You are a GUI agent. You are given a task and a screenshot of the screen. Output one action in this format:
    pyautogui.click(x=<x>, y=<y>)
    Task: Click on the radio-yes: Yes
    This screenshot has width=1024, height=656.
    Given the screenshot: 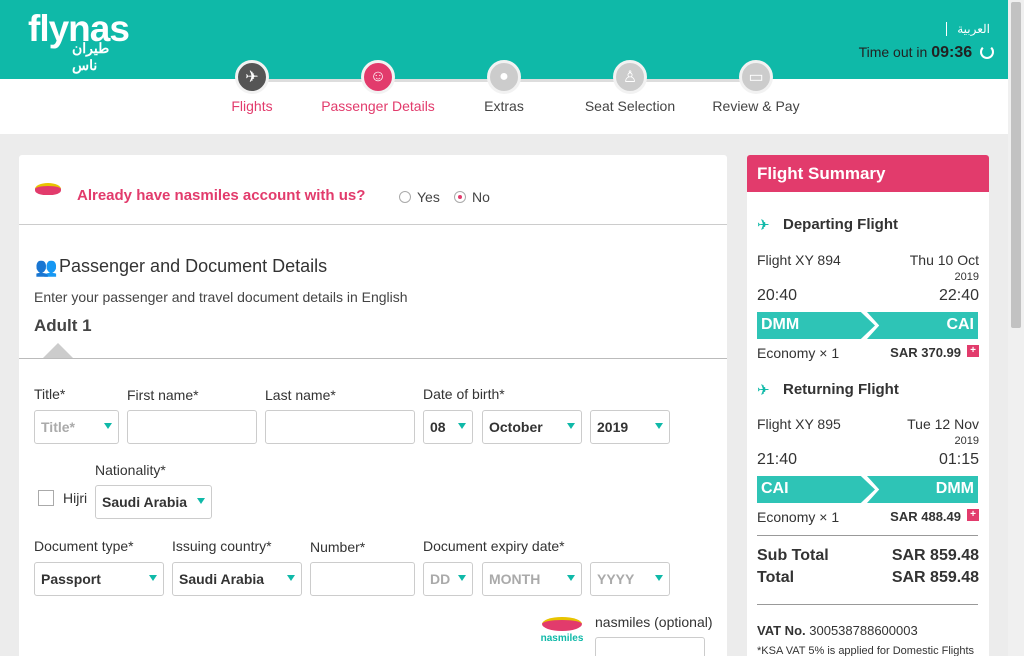 What is the action you would take?
    pyautogui.click(x=419, y=197)
    